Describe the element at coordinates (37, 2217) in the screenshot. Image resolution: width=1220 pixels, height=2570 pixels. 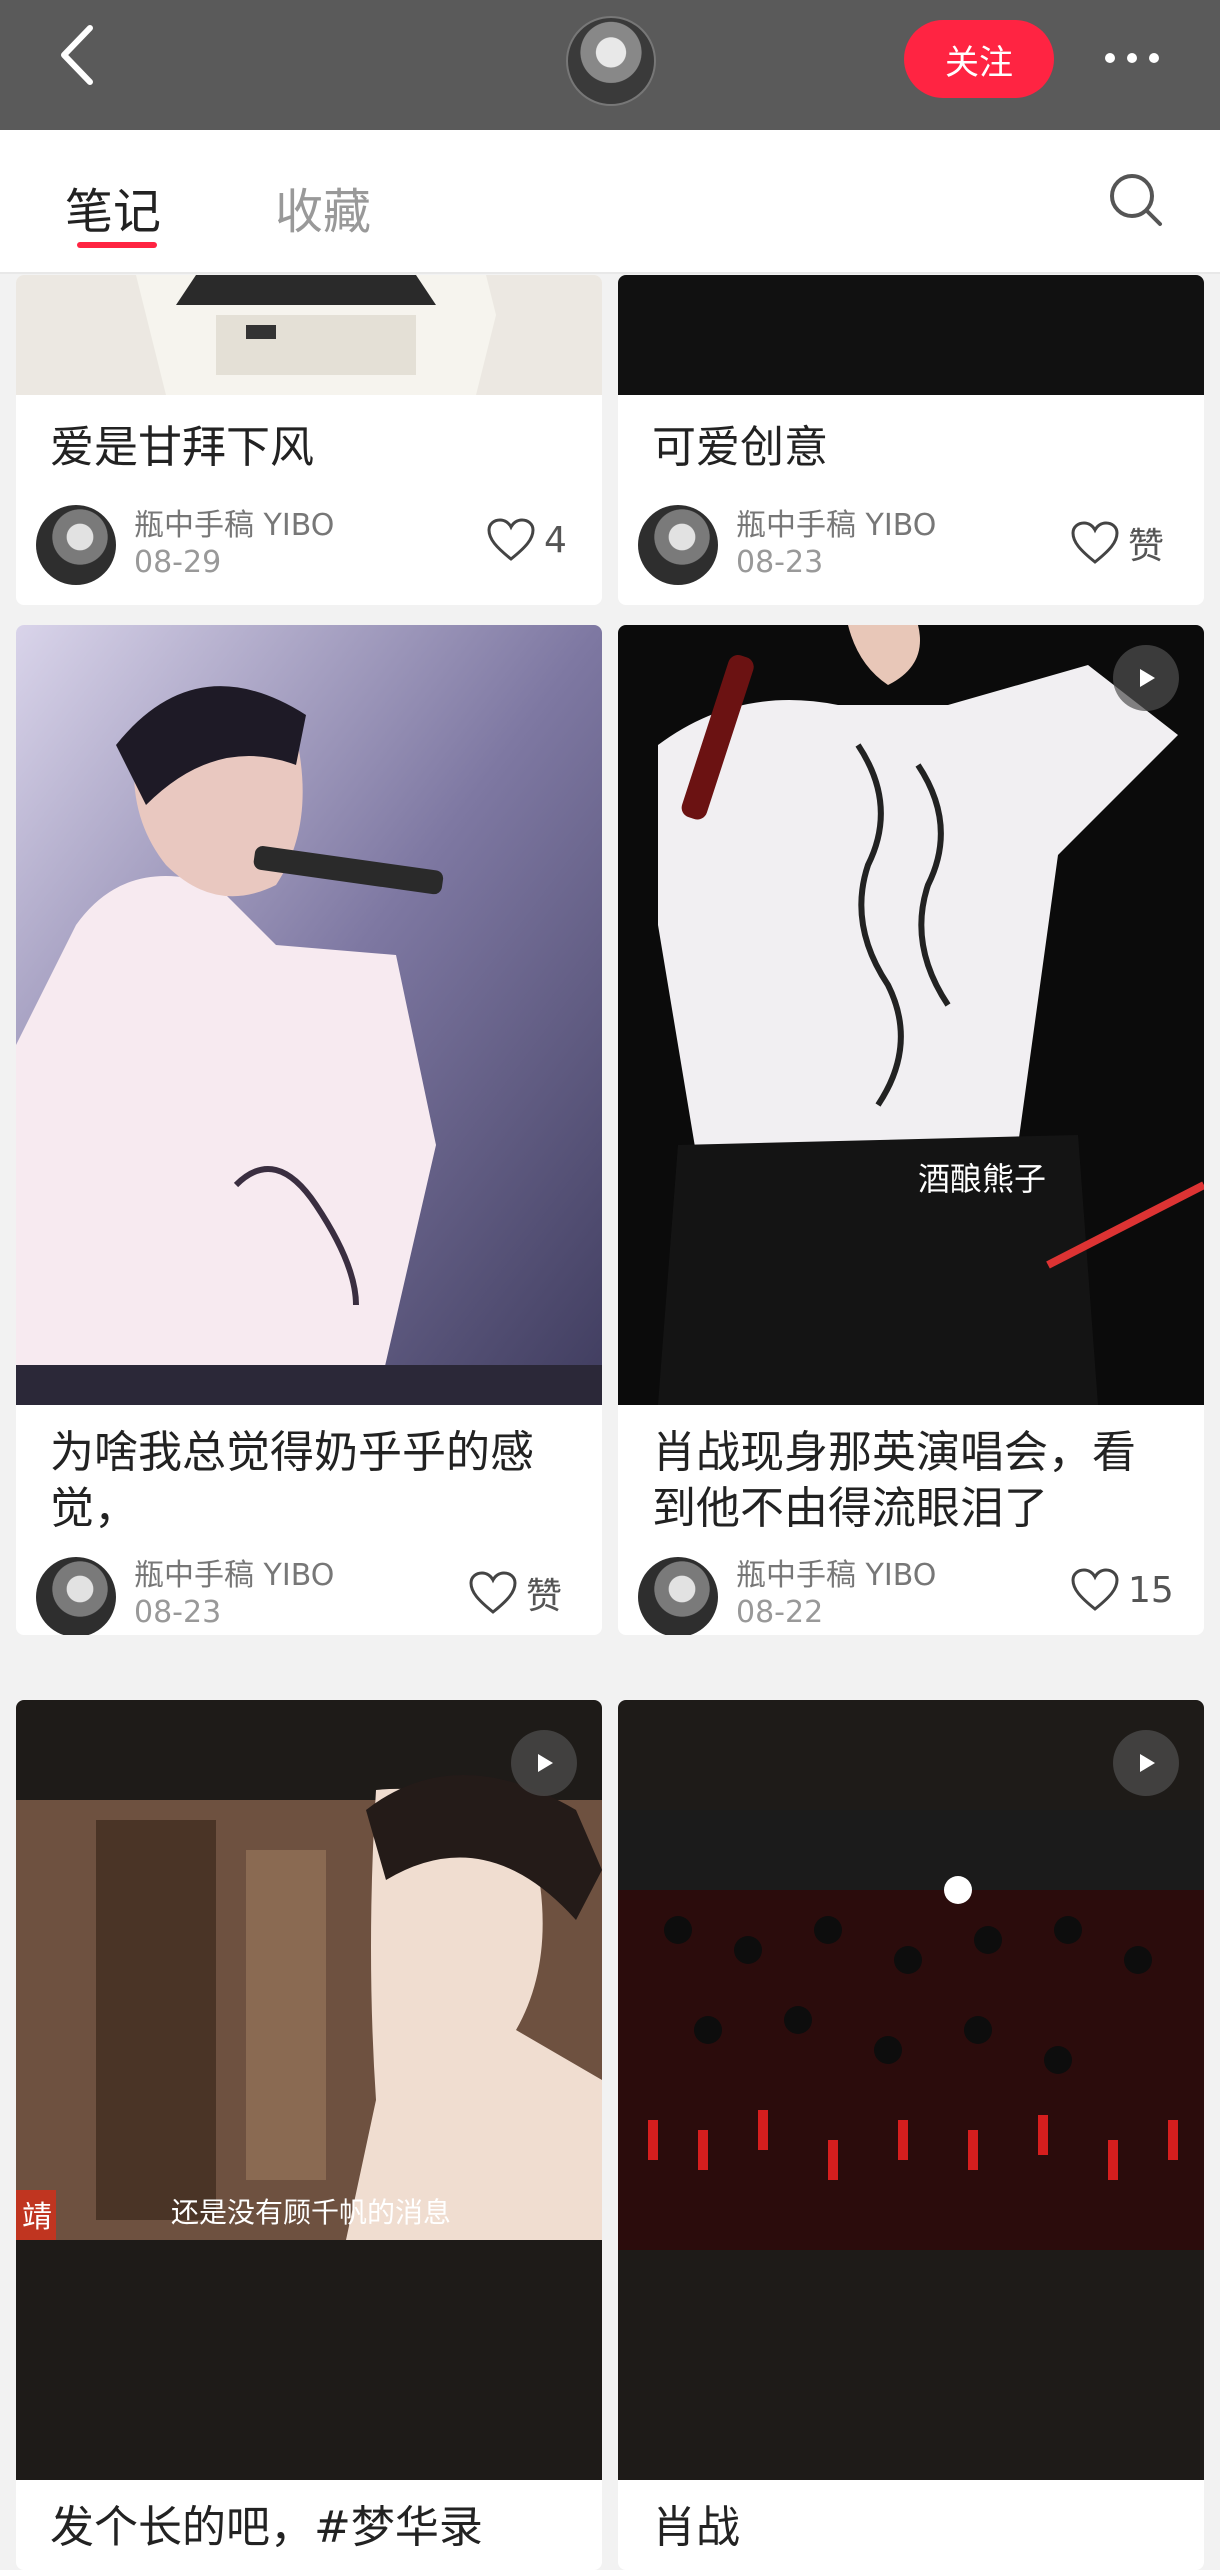
I see `corner-mark: 靖` at that location.